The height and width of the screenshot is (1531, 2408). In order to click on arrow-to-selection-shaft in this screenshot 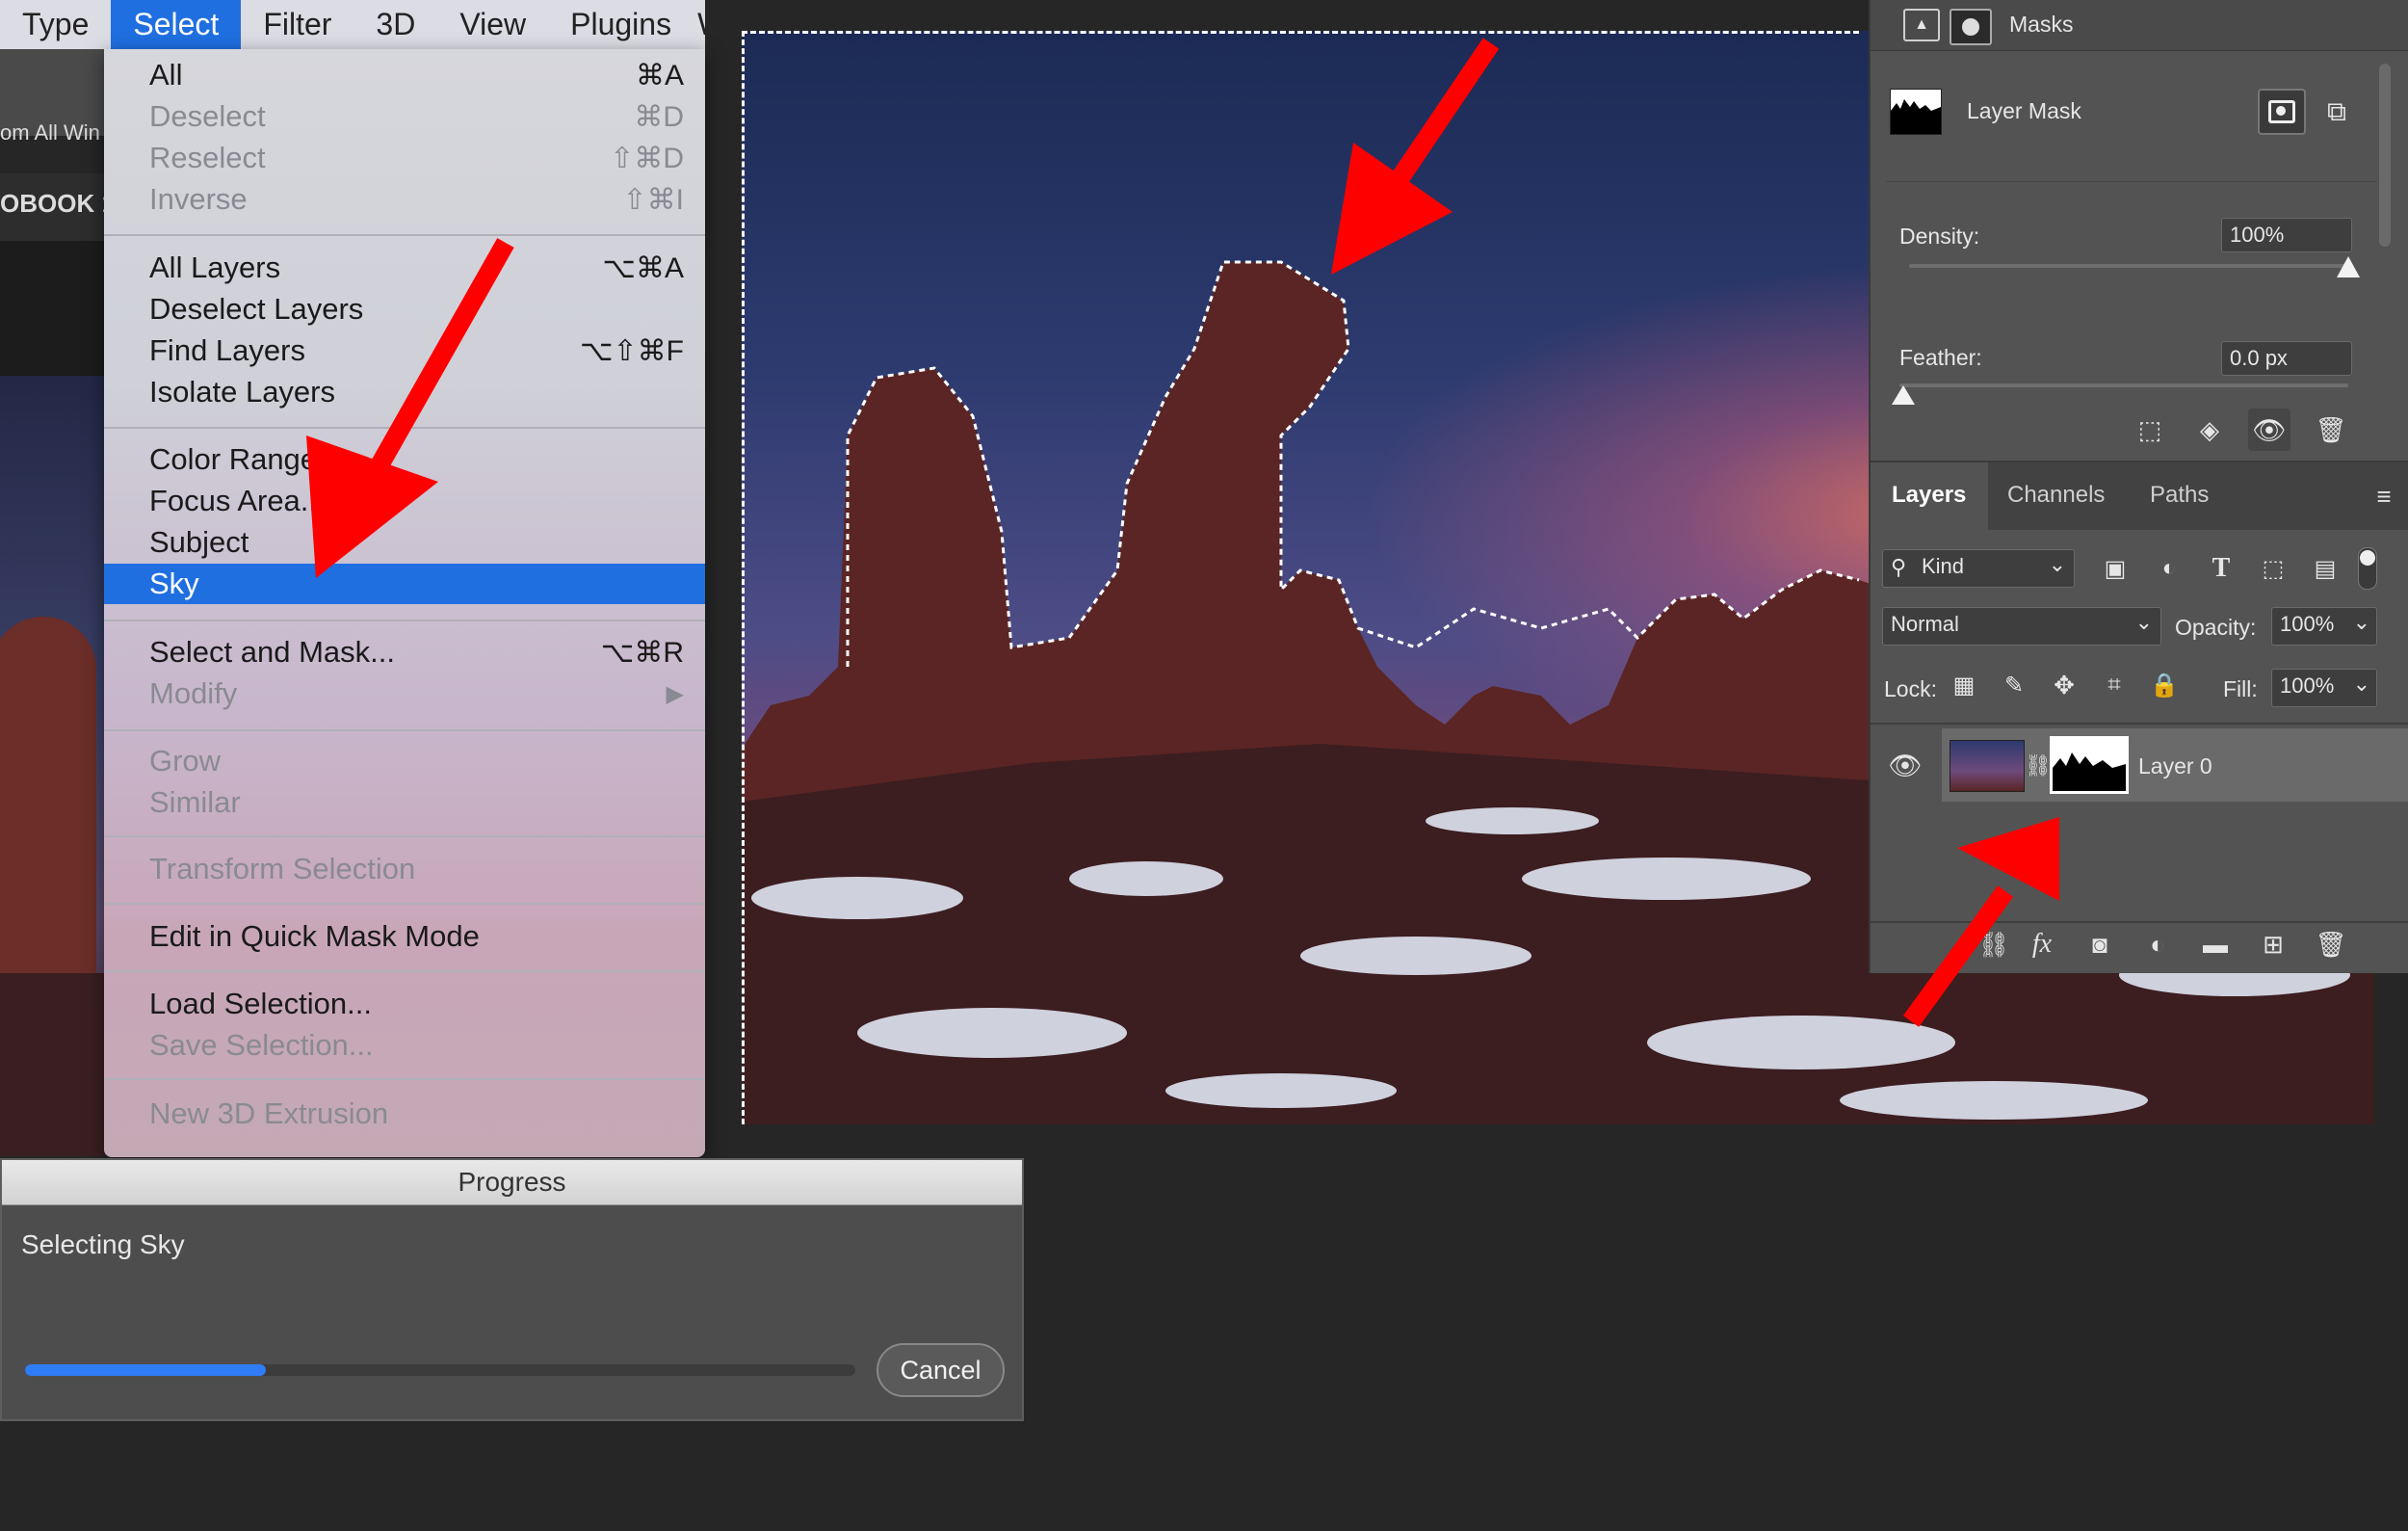, I will do `click(1444, 113)`.